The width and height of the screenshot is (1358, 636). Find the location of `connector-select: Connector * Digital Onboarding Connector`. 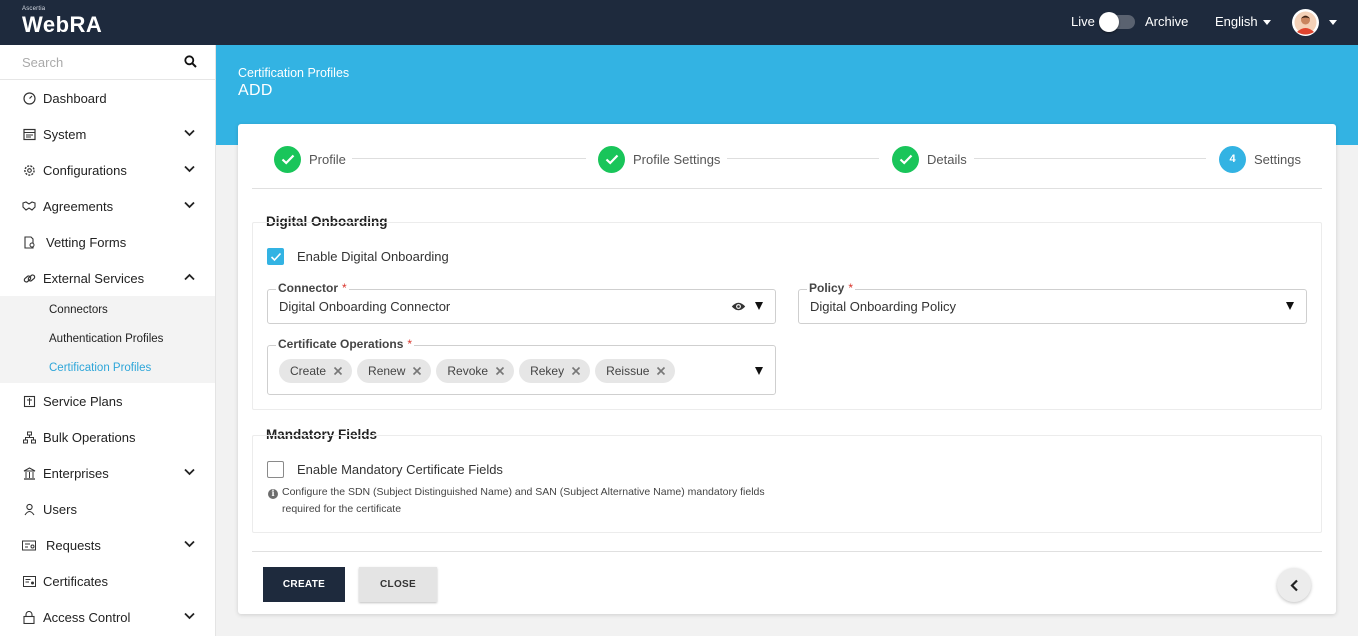

connector-select: Connector * Digital Onboarding Connector is located at coordinates (521, 302).